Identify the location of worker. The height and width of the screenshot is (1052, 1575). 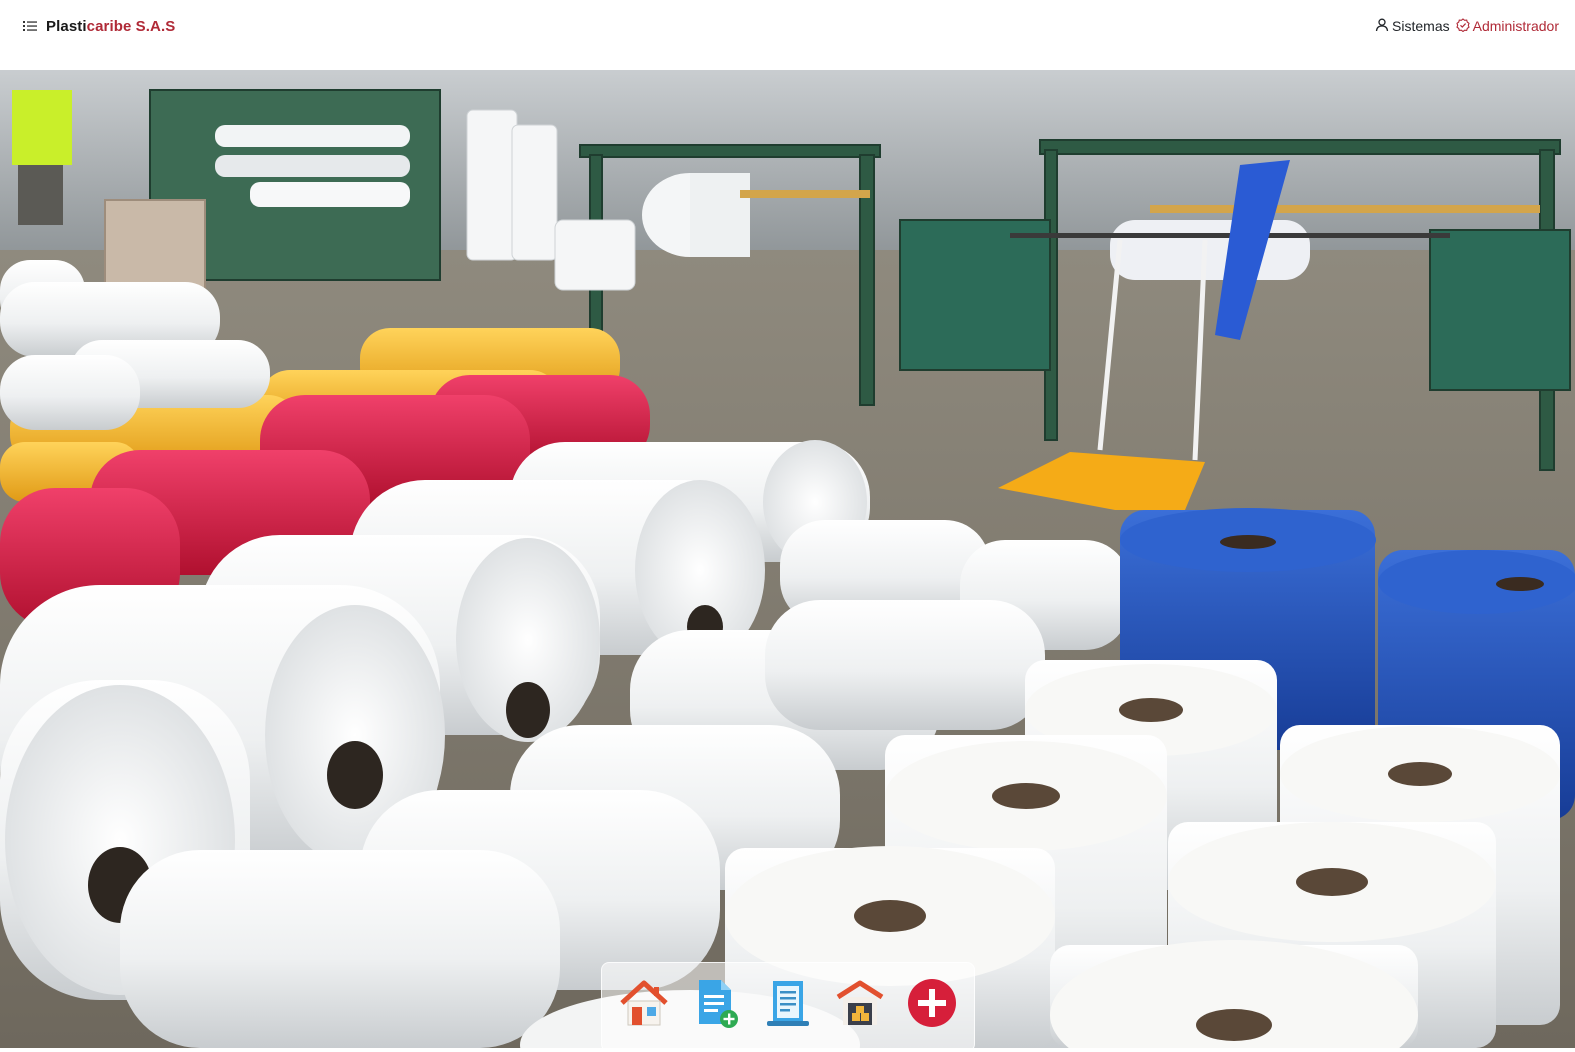
(42, 157).